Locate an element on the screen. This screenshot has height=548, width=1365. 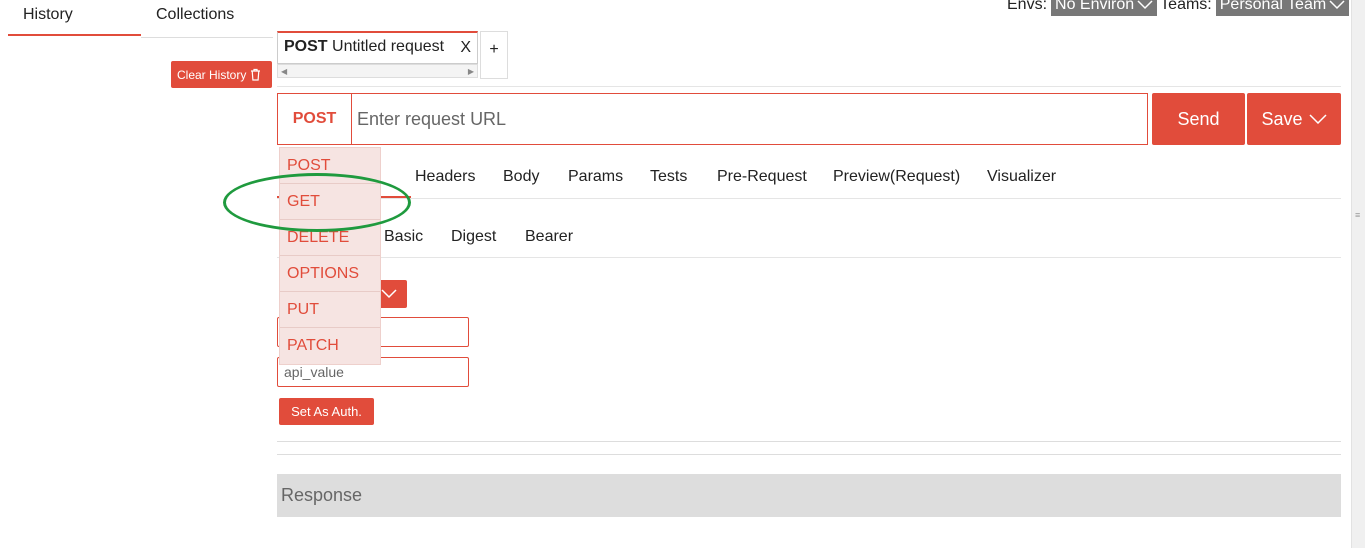
tab-basic: Basic is located at coordinates (403, 237).